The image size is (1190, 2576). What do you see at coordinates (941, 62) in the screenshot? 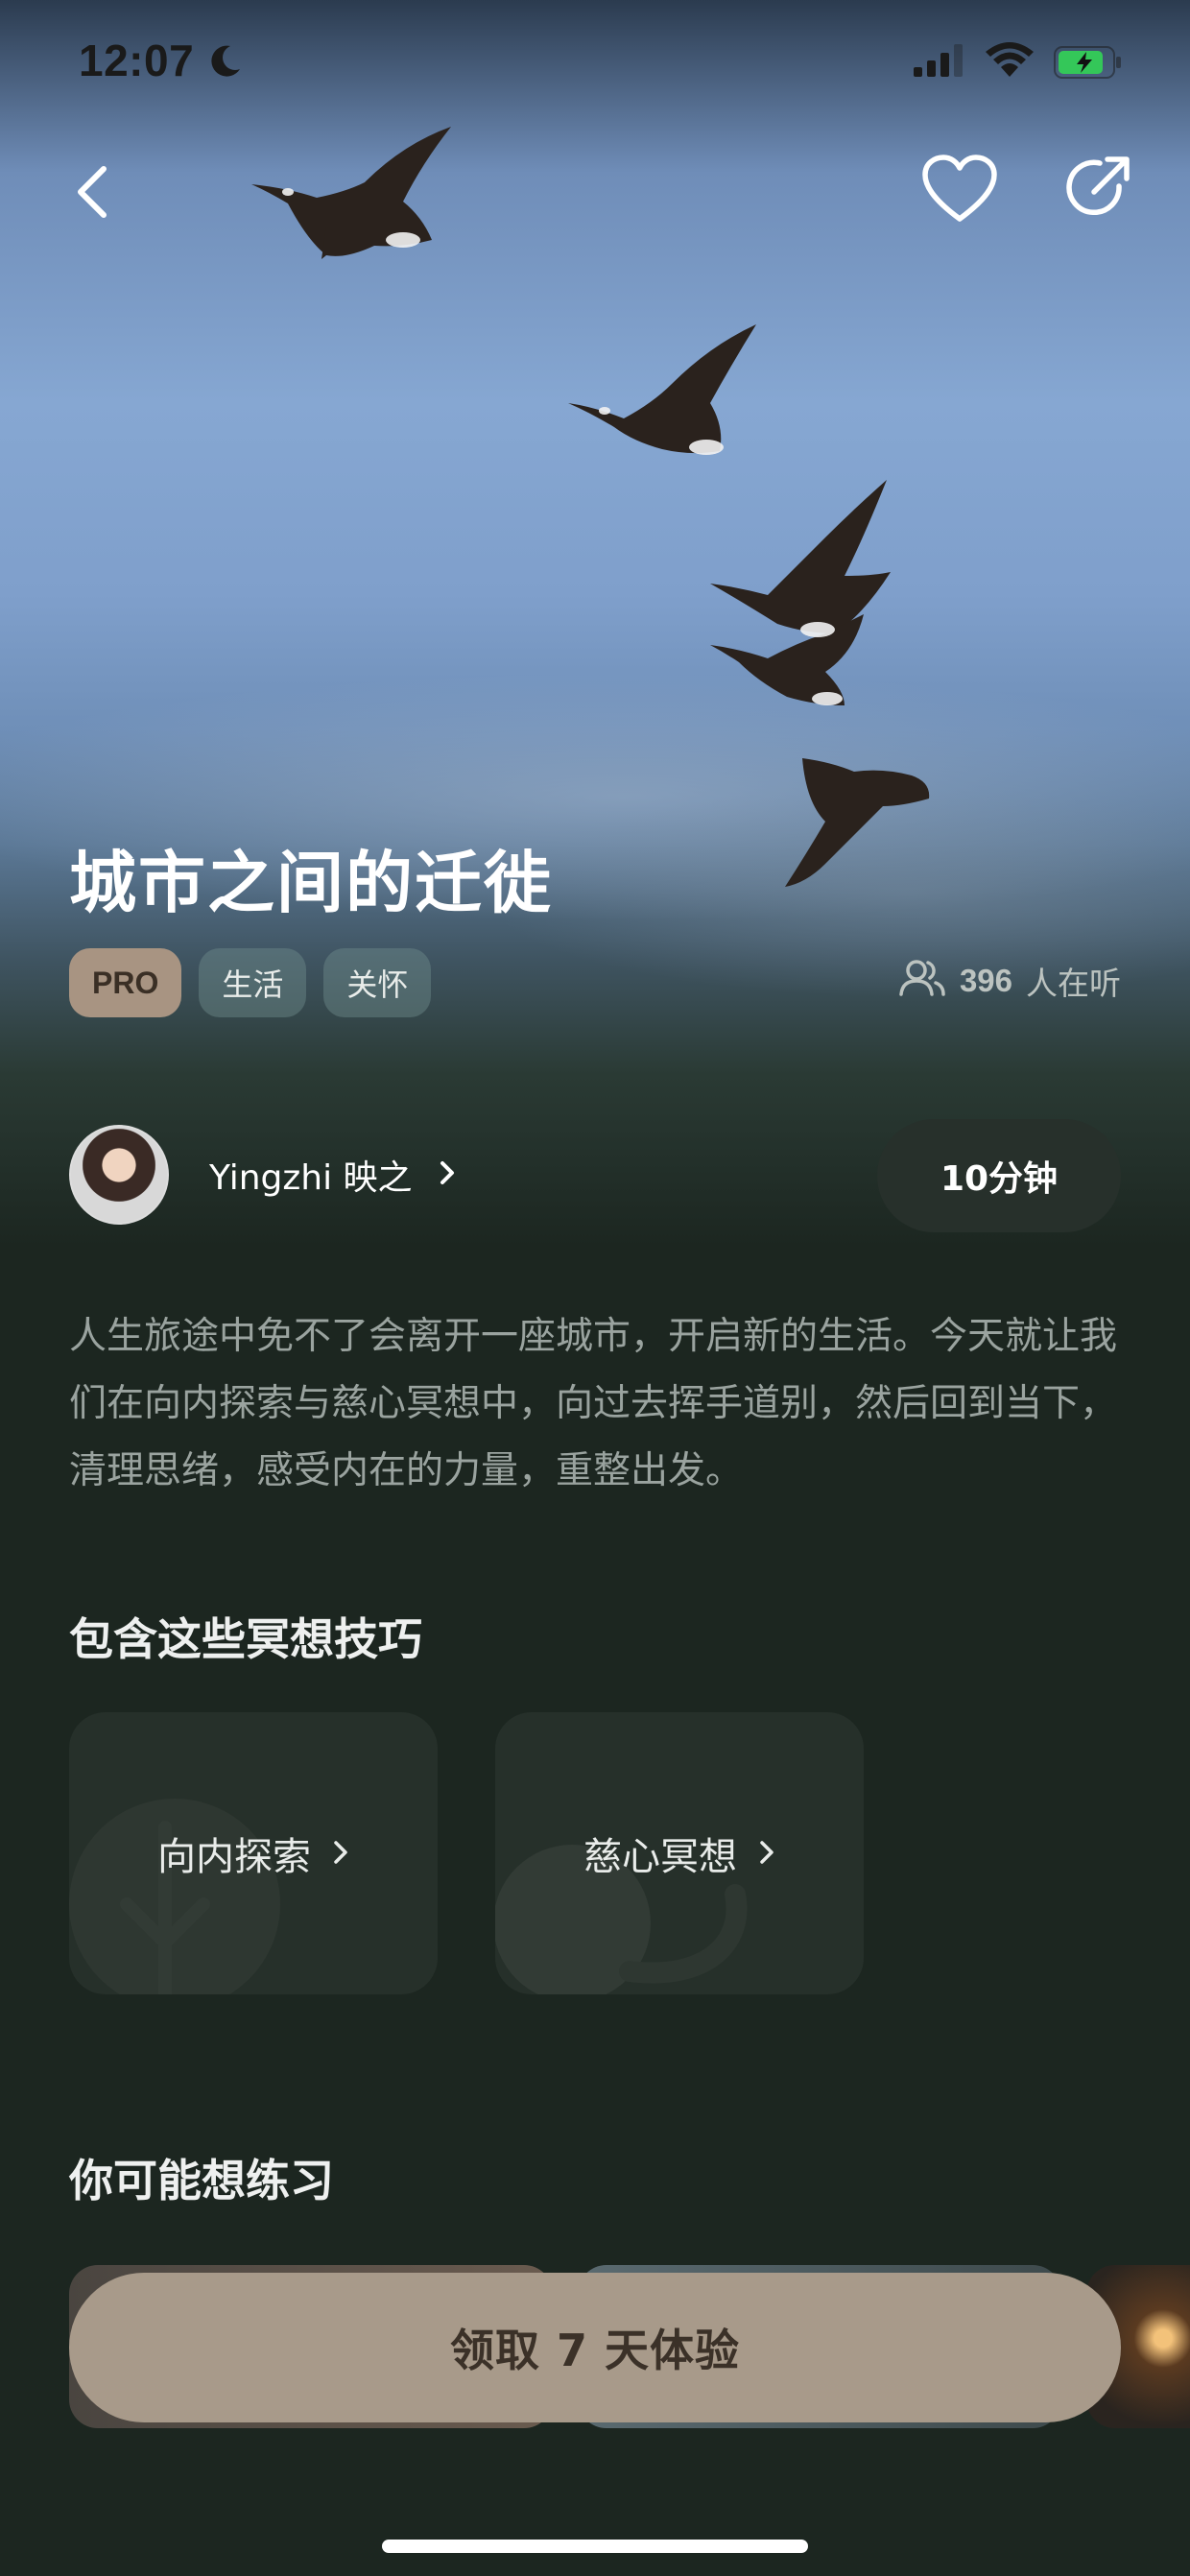
I see `cellular-signal-icon` at bounding box center [941, 62].